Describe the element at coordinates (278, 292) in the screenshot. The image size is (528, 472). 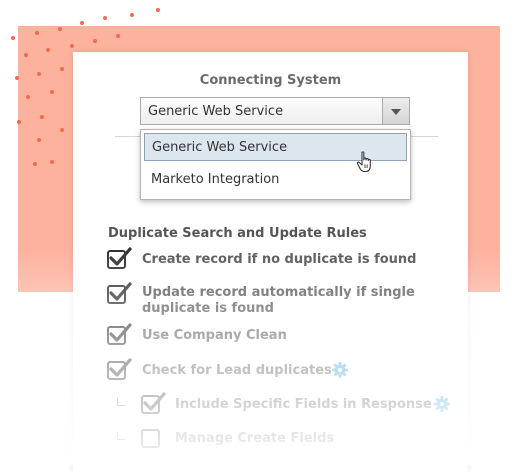
I see `update-record-label-line1: Update record automatically if single` at that location.